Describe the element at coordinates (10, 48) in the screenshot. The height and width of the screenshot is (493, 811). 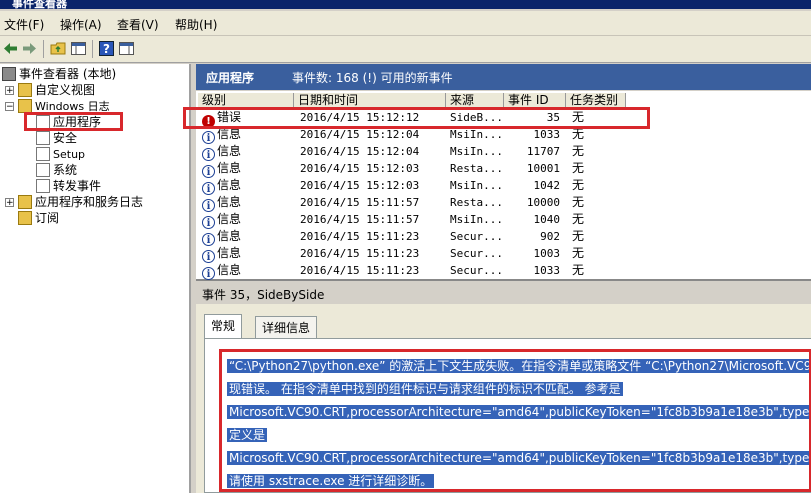
I see `back-arrow-icon` at that location.